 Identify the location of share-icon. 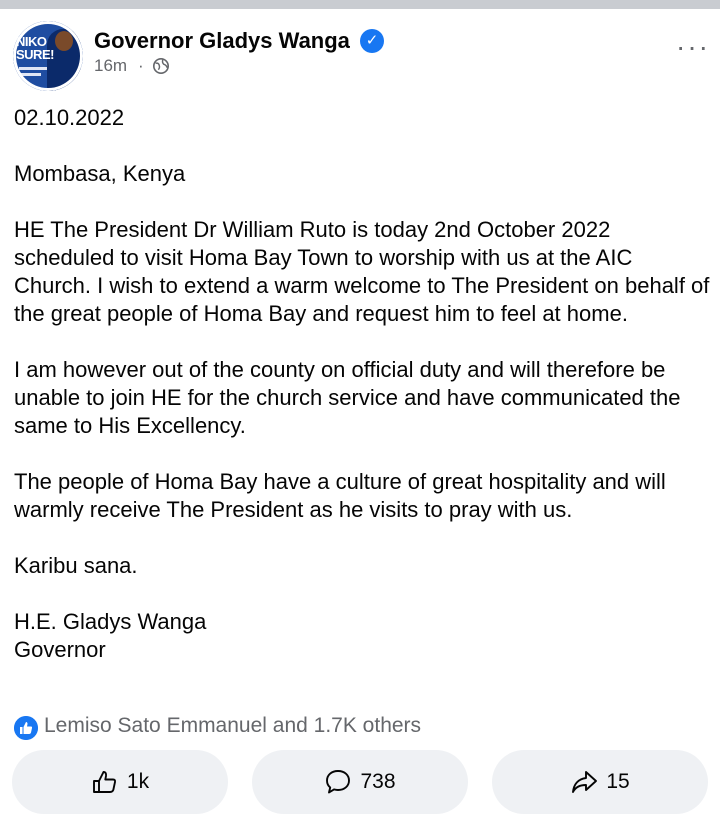
(585, 782).